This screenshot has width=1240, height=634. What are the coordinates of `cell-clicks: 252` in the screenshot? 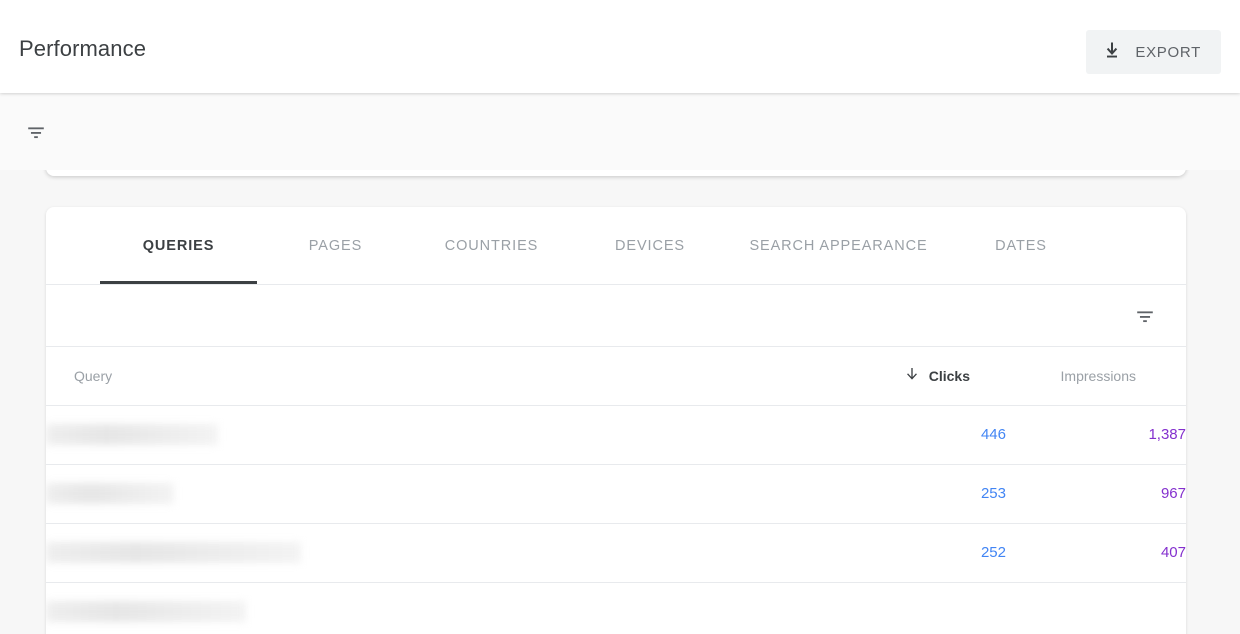 It's located at (906, 553).